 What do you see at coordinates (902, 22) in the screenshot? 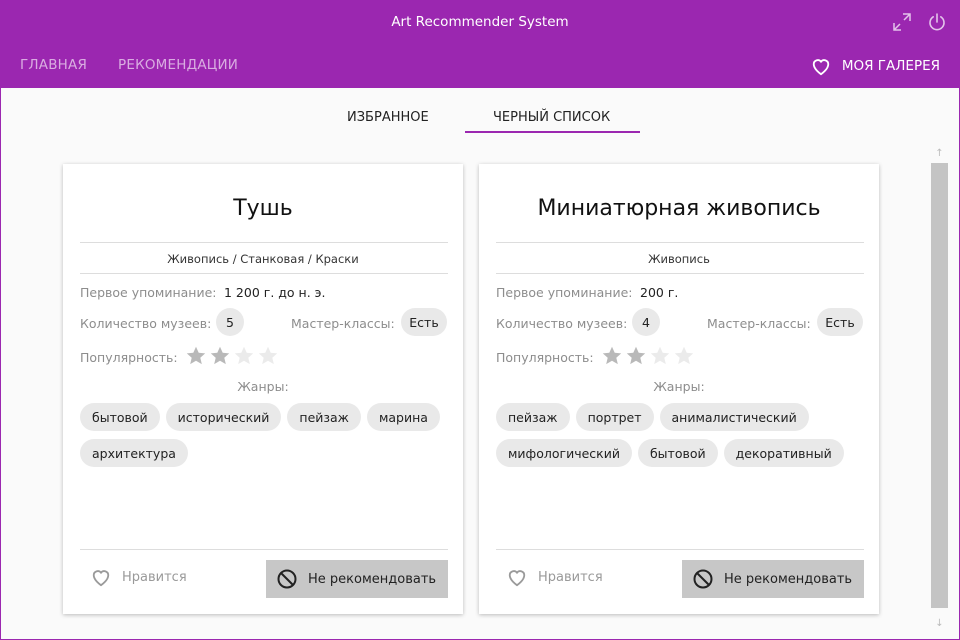
I see `fullscreen-icon` at bounding box center [902, 22].